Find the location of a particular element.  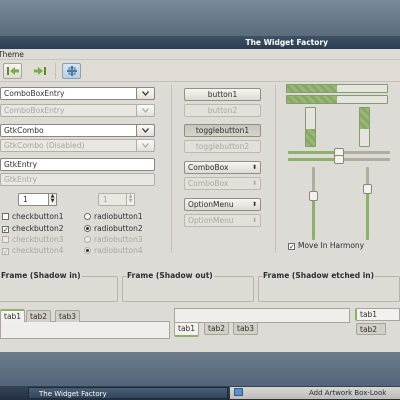

move-in-harmony-checkbox: ✓ Move In Harmony is located at coordinates (326, 246).